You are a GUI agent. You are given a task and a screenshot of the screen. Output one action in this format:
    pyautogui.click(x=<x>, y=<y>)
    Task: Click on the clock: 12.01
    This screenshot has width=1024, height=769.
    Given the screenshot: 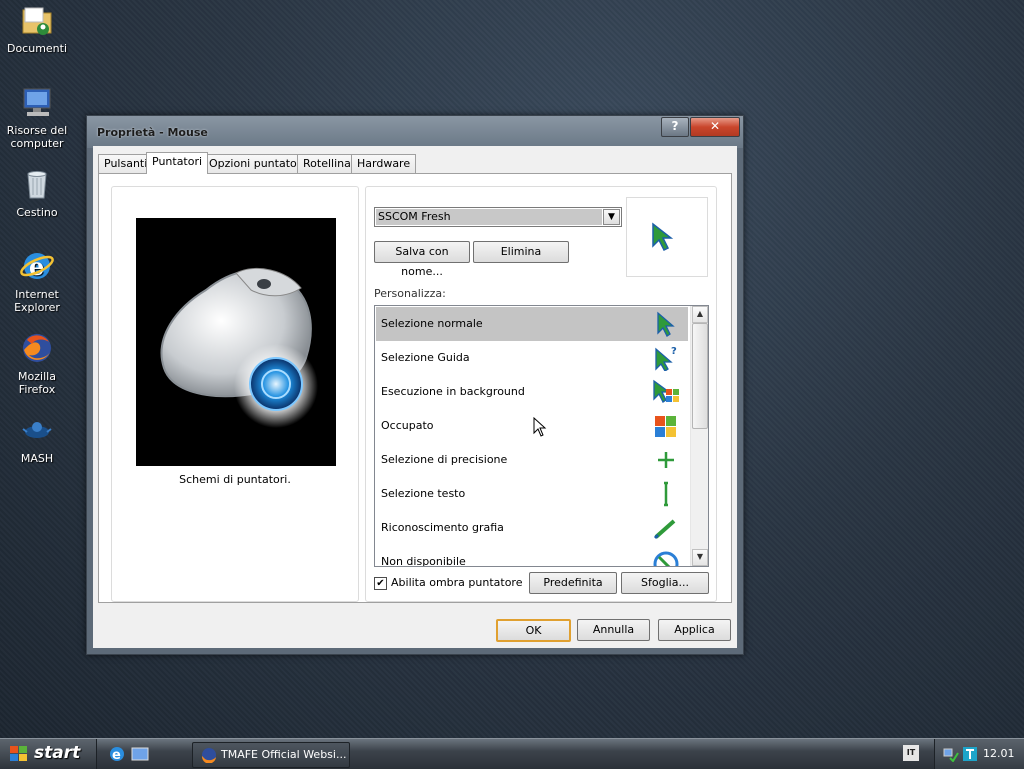 What is the action you would take?
    pyautogui.click(x=999, y=753)
    